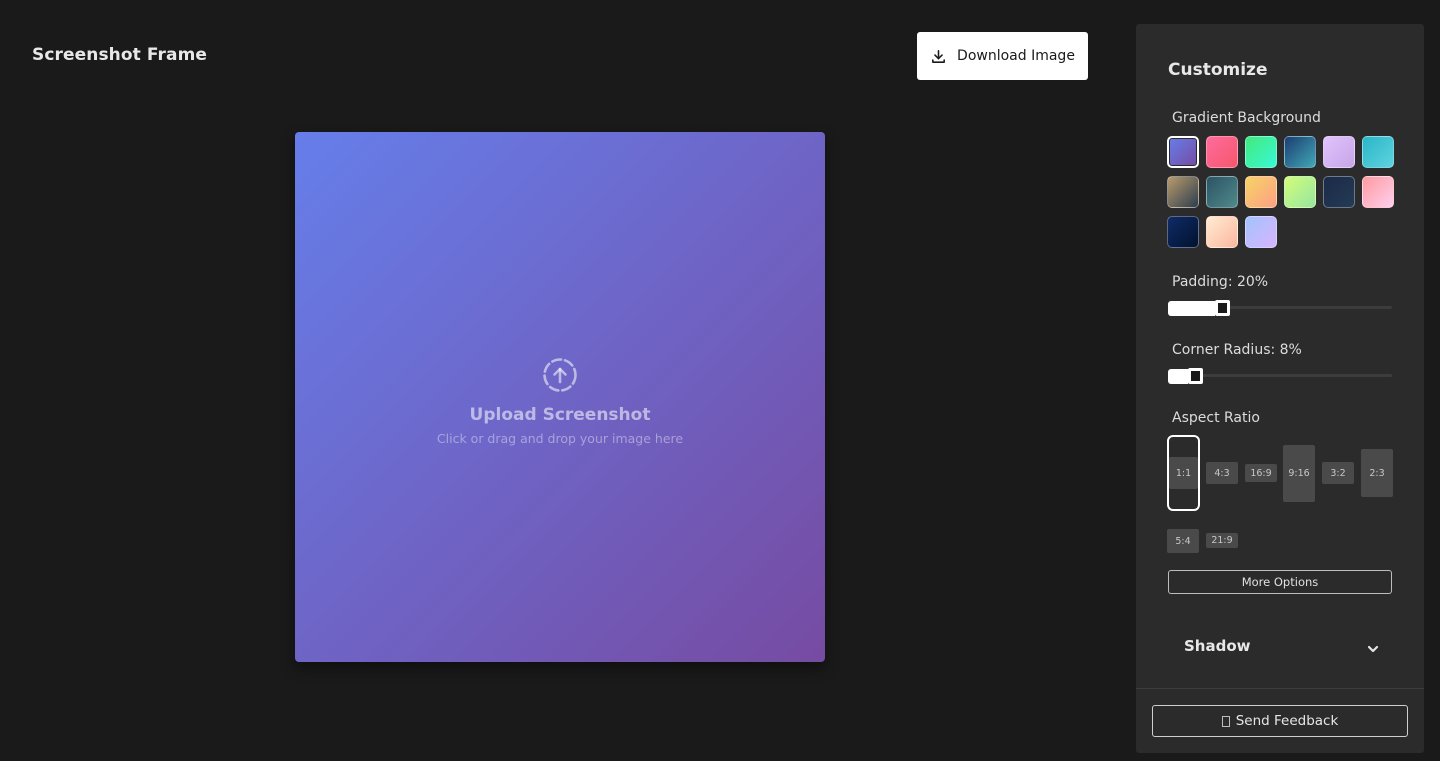  What do you see at coordinates (1282, 192) in the screenshot?
I see `gradient-swatches` at bounding box center [1282, 192].